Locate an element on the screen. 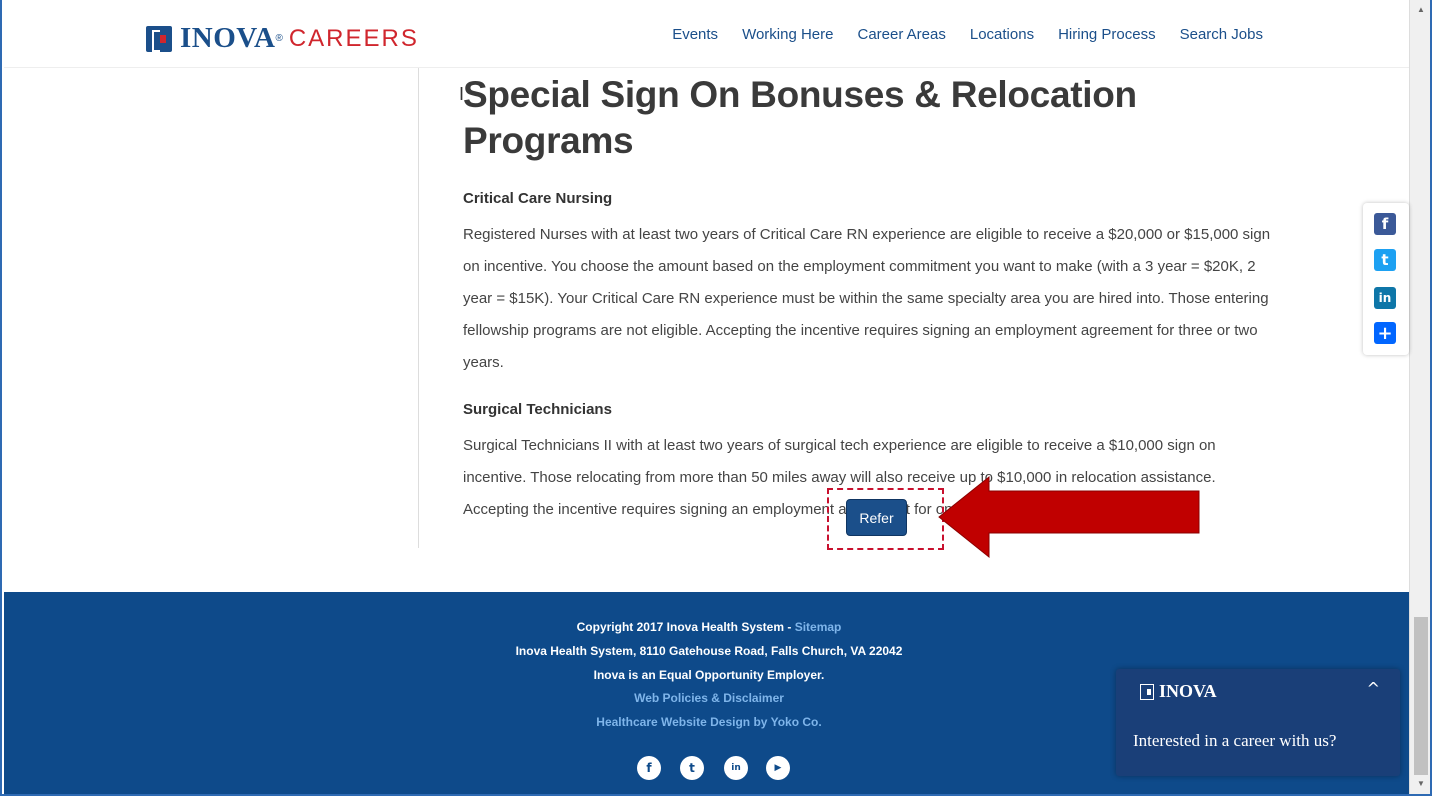 This screenshot has height=796, width=1432. footer-copyright: Copyright 2017 Inova Health System - is located at coordinates (685, 627).